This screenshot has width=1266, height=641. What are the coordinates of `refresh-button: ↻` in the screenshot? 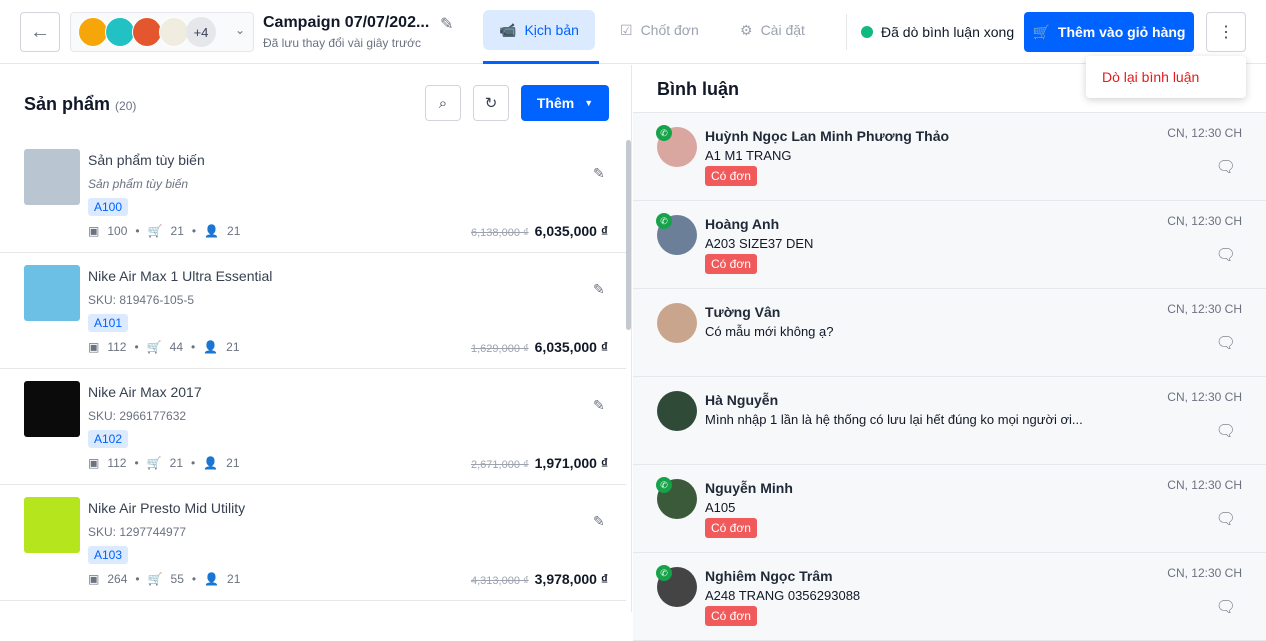 It's located at (491, 103).